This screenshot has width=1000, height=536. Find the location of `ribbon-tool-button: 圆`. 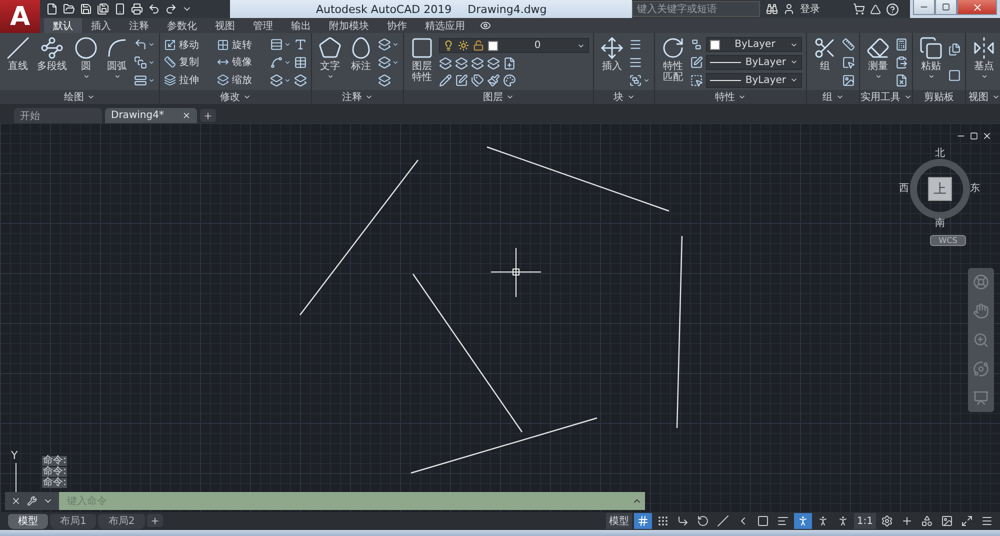

ribbon-tool-button: 圆 is located at coordinates (86, 62).